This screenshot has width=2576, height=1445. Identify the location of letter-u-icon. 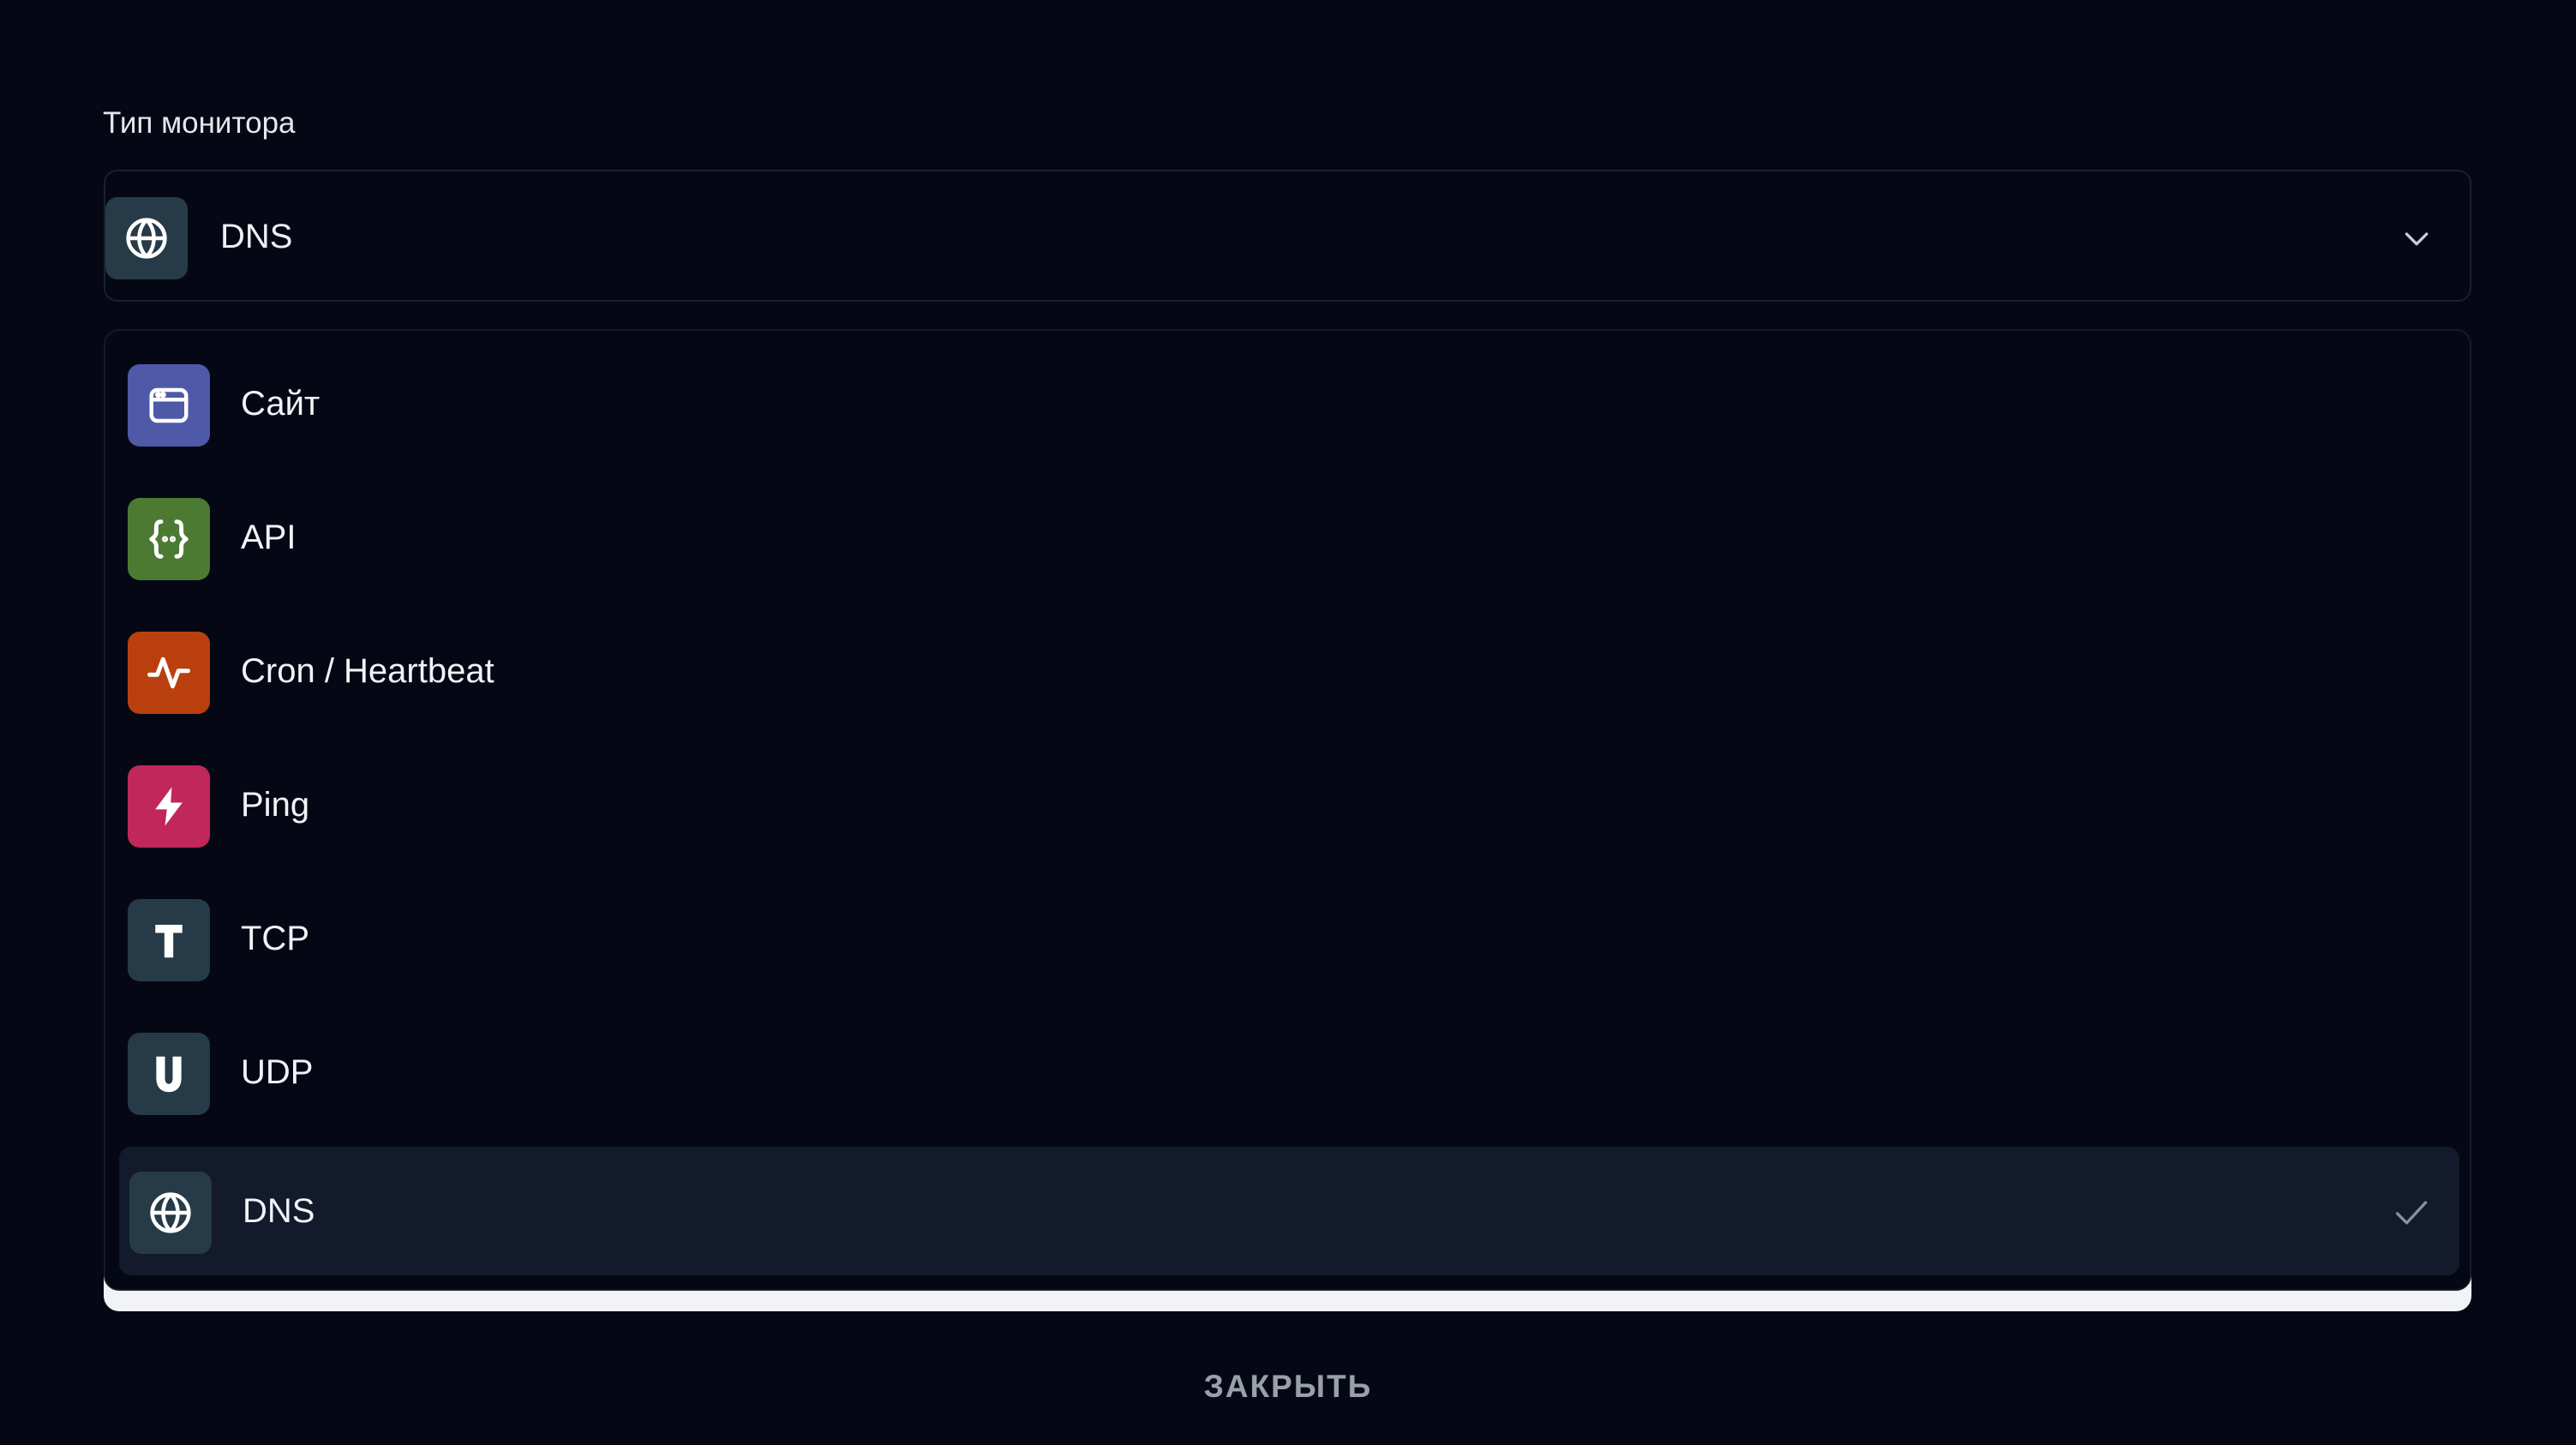
(169, 1074).